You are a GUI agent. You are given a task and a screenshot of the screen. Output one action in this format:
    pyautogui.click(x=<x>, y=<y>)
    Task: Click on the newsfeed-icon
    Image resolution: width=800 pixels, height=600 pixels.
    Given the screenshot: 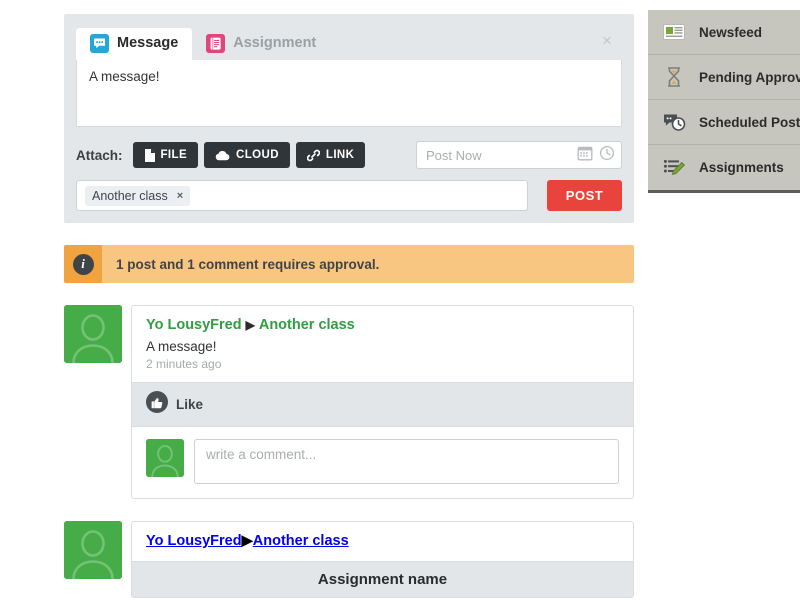 What is the action you would take?
    pyautogui.click(x=674, y=32)
    